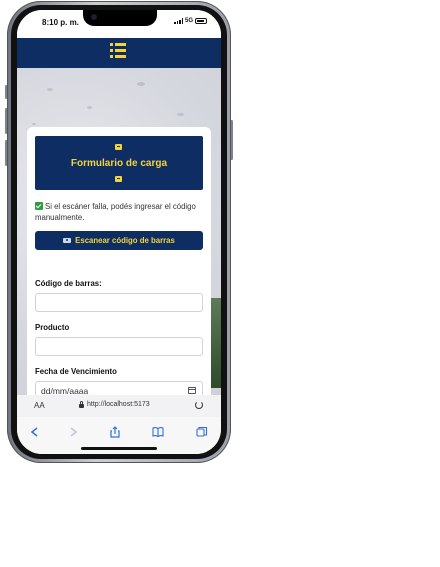 Image resolution: width=440 pixels, height=567 pixels. I want to click on calendar-icon, so click(192, 390).